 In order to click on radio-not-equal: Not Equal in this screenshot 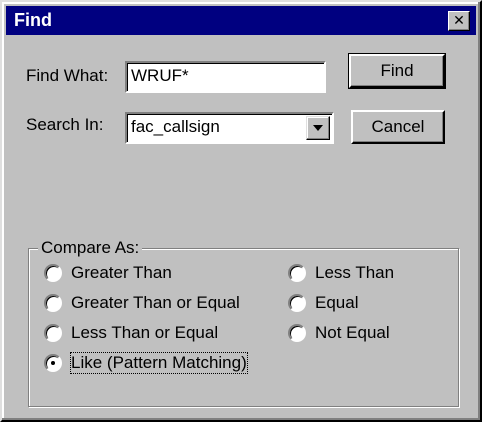, I will do `click(363, 333)`.